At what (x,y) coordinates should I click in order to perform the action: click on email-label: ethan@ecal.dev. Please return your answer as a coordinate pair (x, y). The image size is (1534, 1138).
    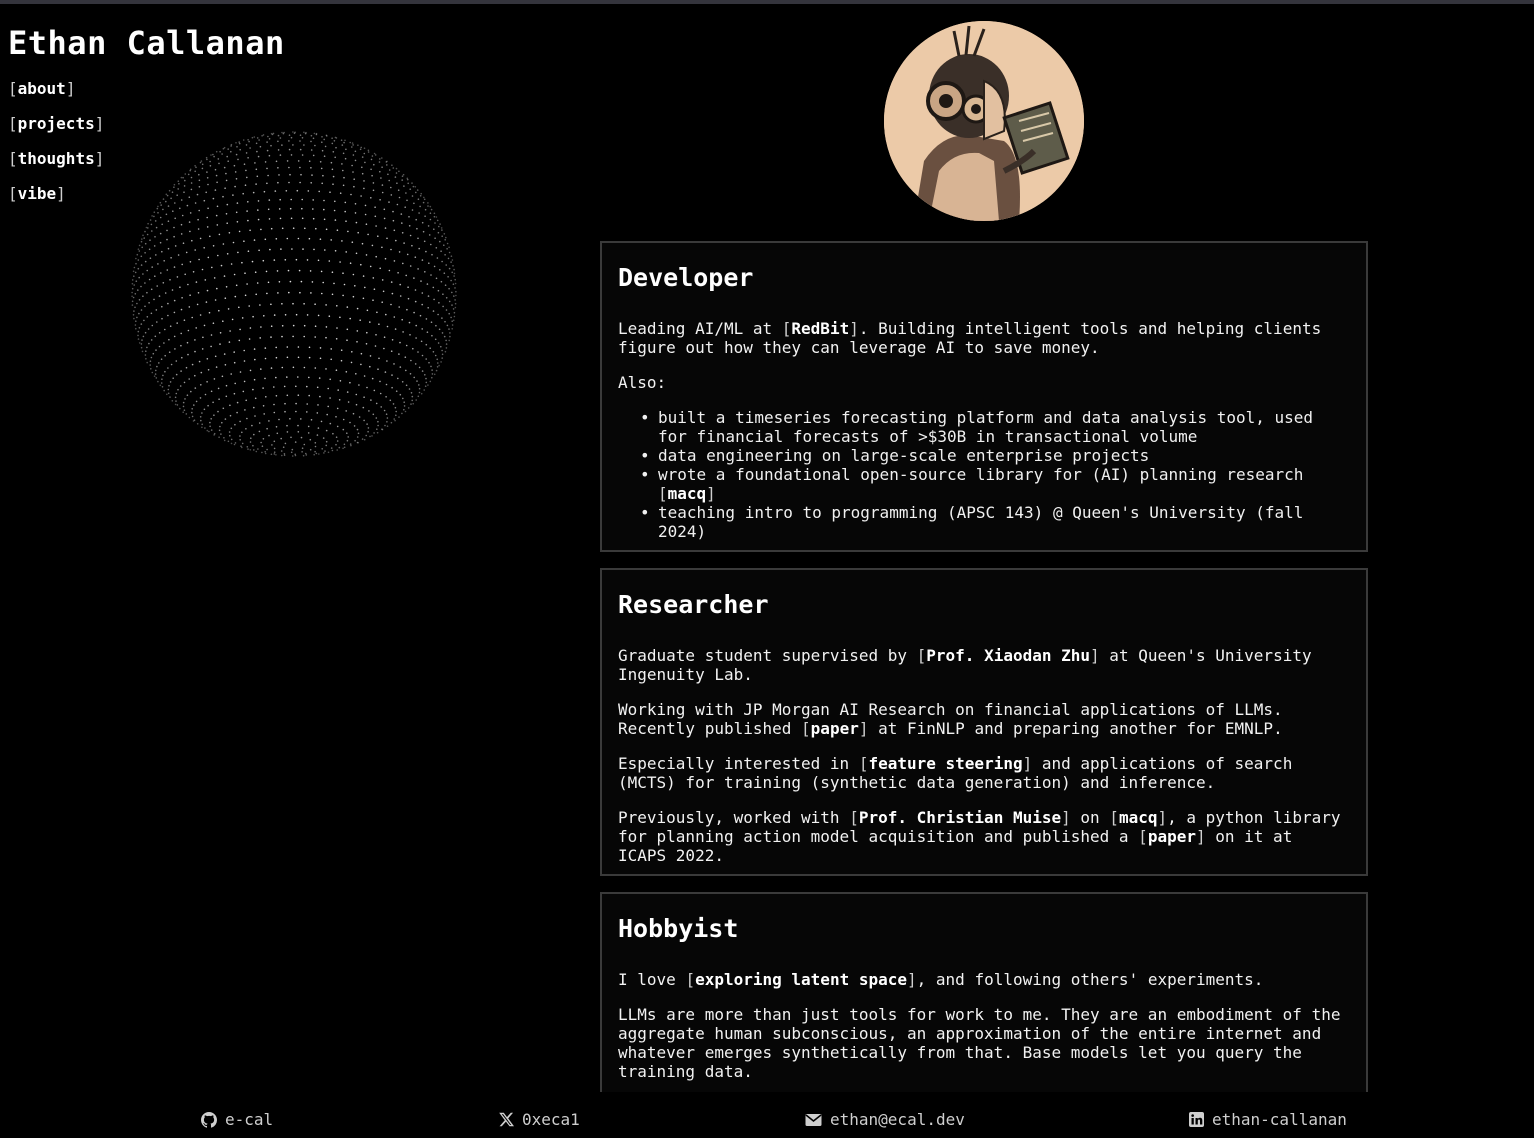
    Looking at the image, I should click on (897, 1119).